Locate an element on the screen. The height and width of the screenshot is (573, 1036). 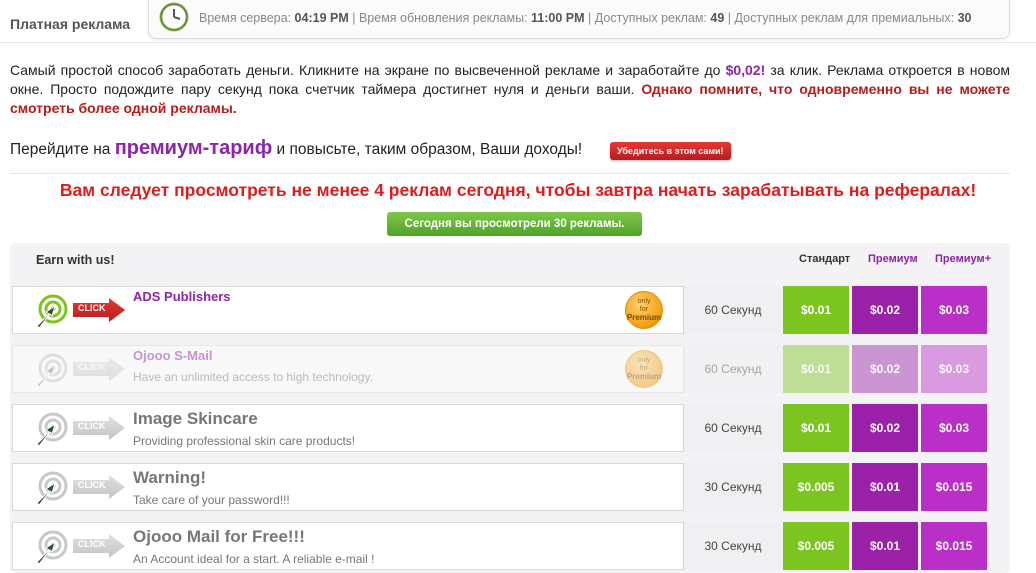
column-standard: Стандарт is located at coordinates (825, 259).